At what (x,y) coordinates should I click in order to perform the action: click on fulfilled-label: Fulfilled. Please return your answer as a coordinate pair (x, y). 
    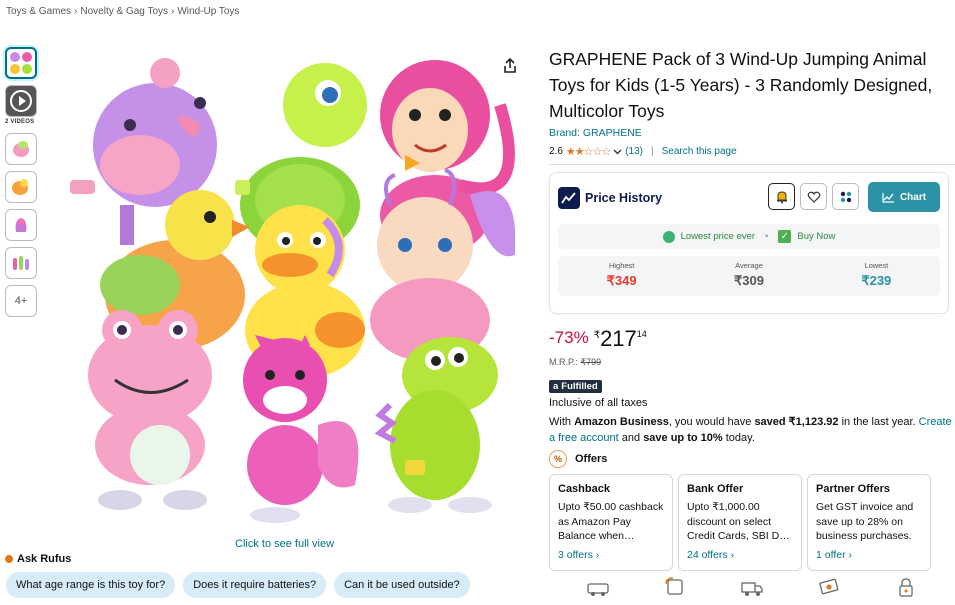
    Looking at the image, I should click on (579, 386).